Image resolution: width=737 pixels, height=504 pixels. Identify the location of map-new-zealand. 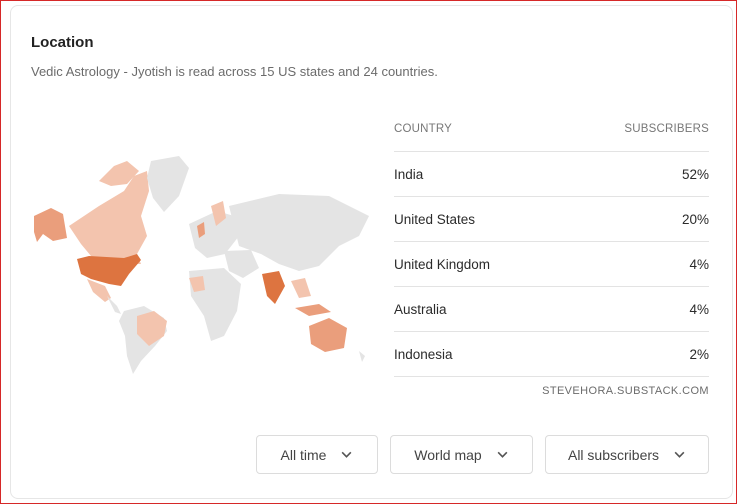
(362, 356).